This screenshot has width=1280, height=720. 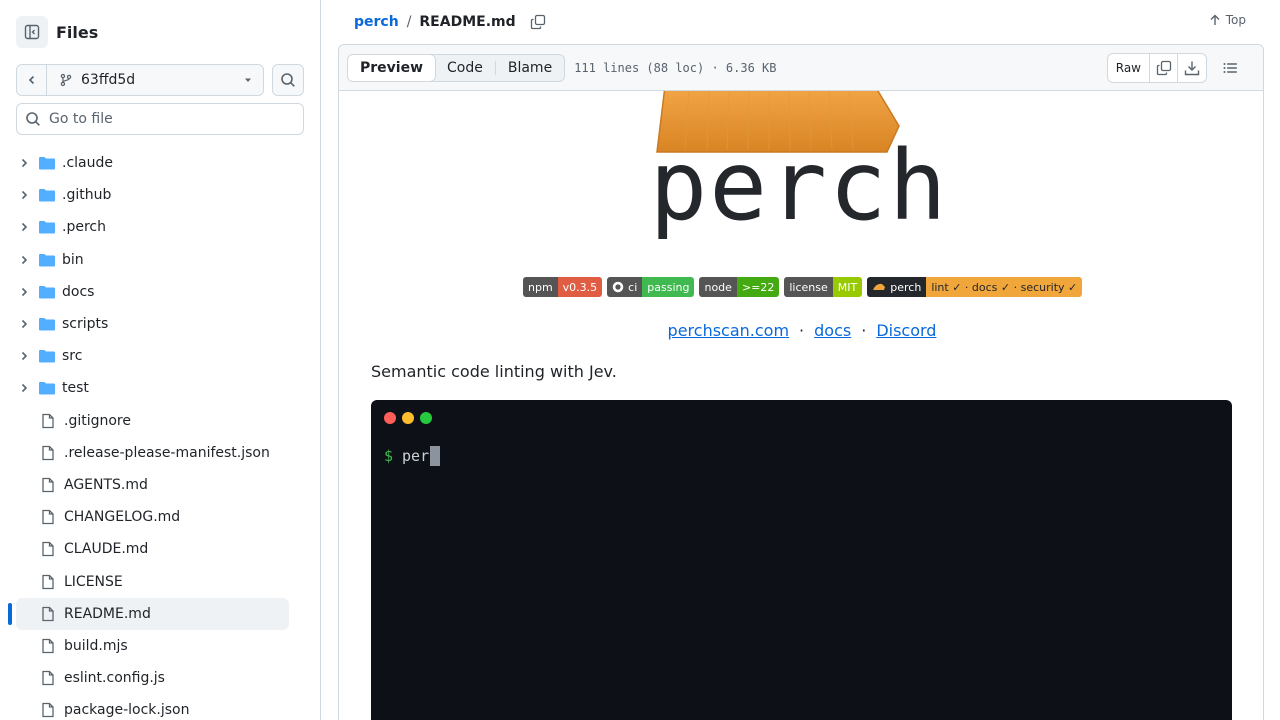 What do you see at coordinates (675, 67) in the screenshot?
I see `file-meta: 111 lines (88 loc) · 6.36 KB` at bounding box center [675, 67].